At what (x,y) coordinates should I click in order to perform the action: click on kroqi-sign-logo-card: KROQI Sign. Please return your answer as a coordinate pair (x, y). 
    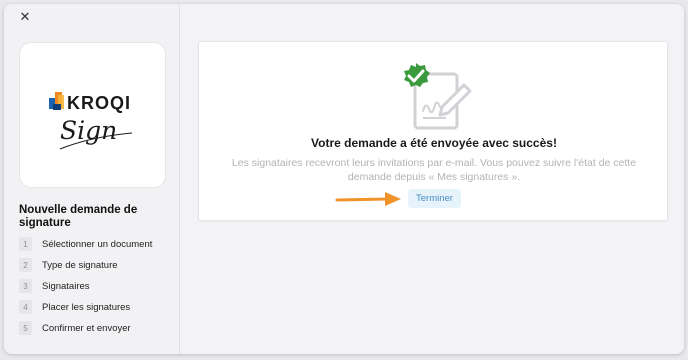
    Looking at the image, I should click on (92, 115).